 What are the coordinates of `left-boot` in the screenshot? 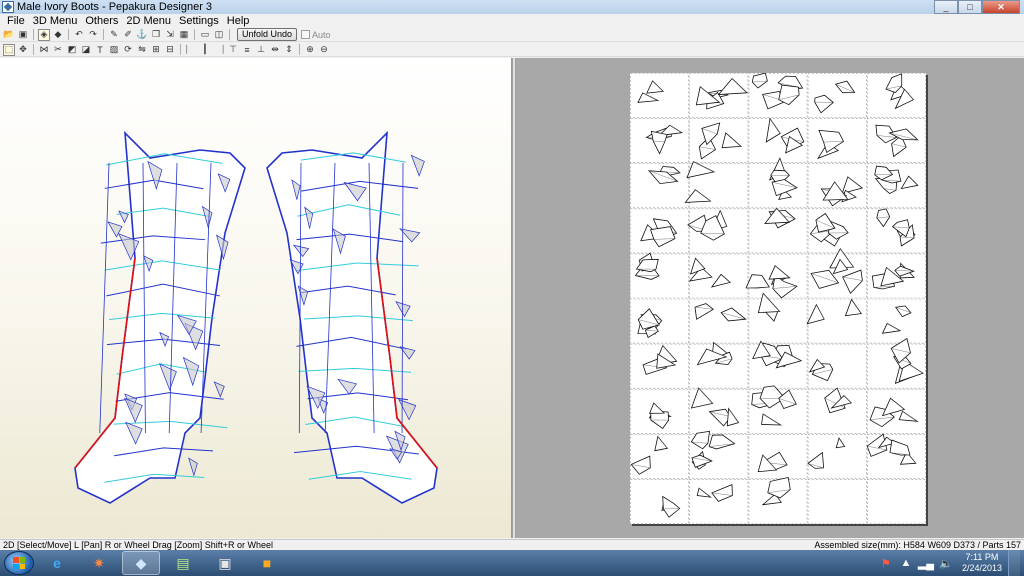 It's located at (160, 317).